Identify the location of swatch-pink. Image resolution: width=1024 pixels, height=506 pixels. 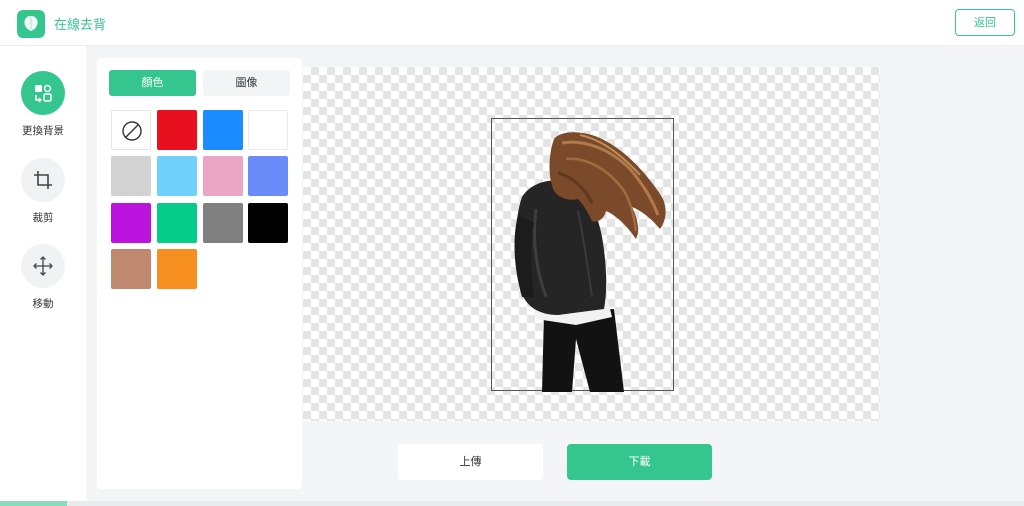
(223, 176).